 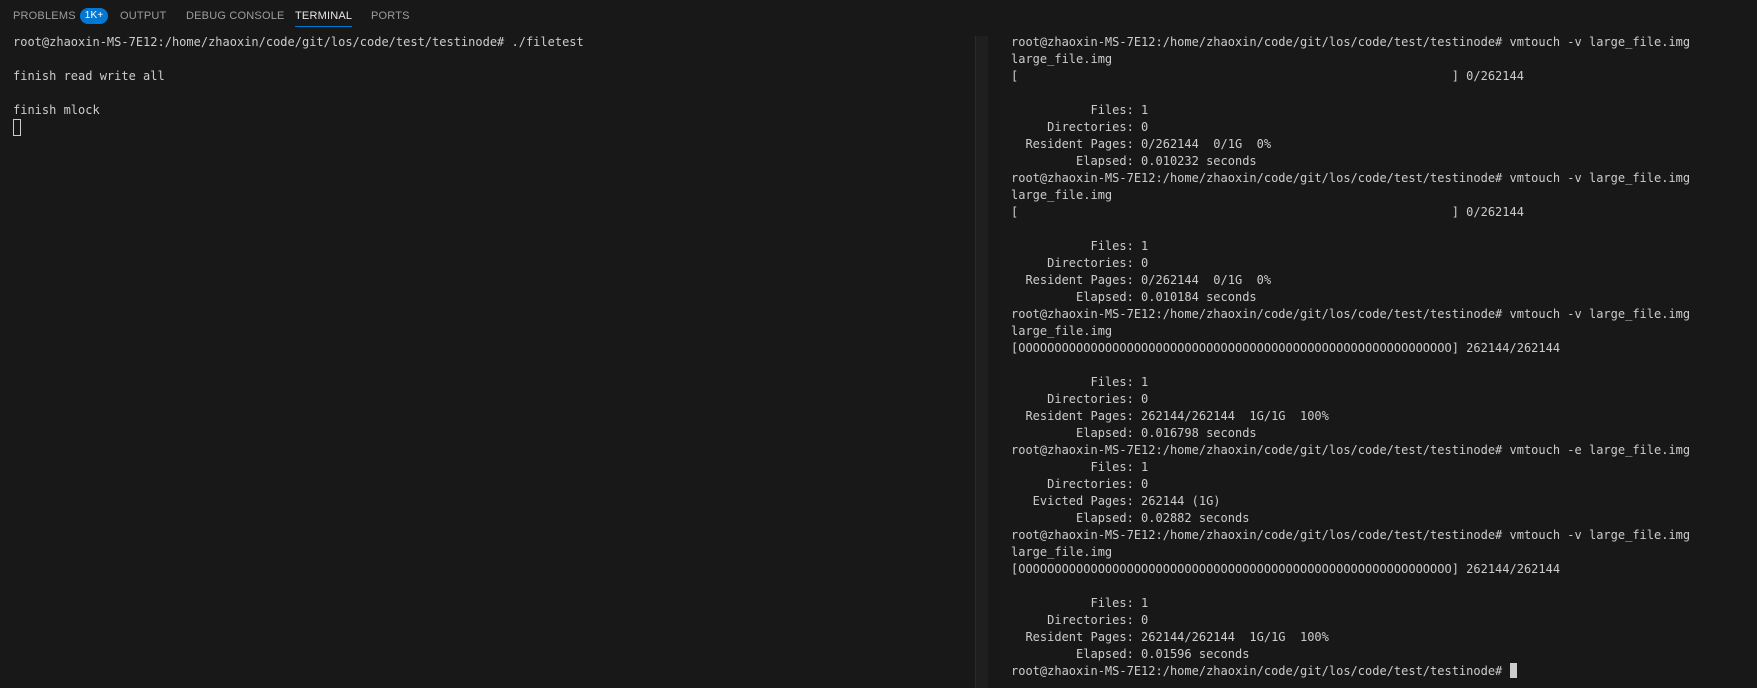 I want to click on tab-ports-label: PORTS, so click(x=390, y=16).